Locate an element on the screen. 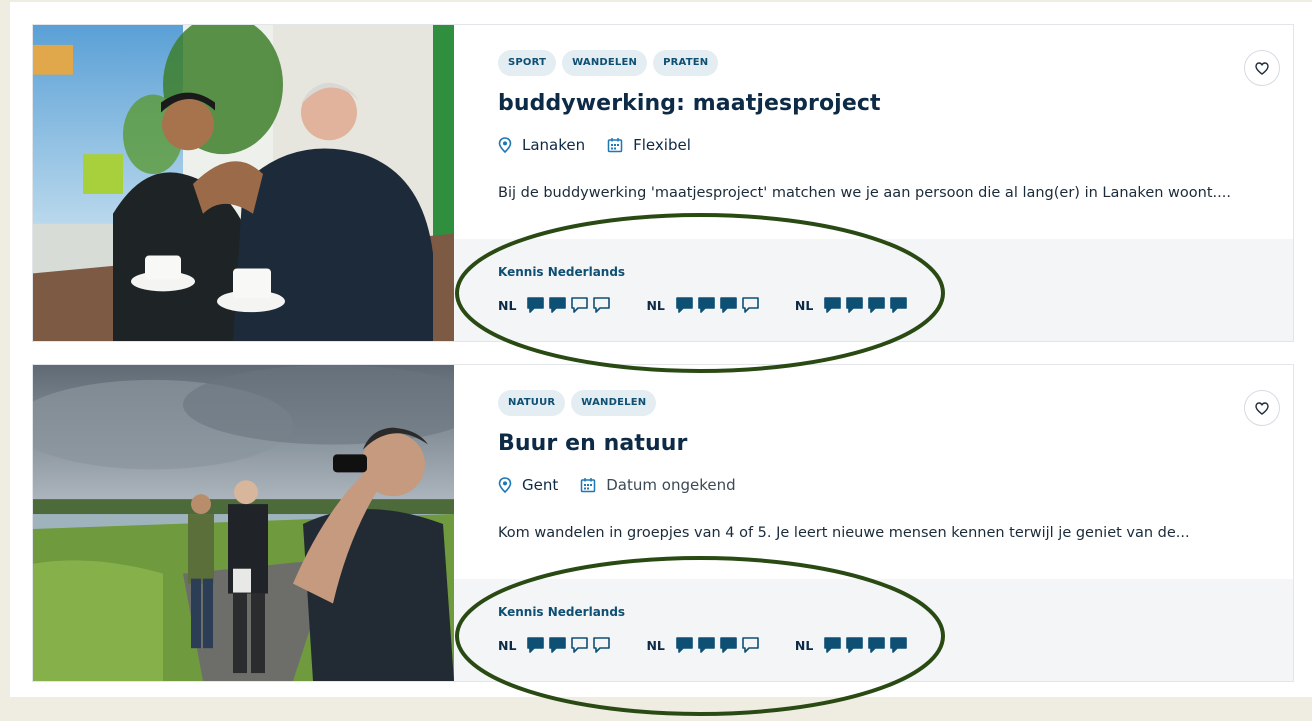 Image resolution: width=1312 pixels, height=721 pixels. activity-date: Datum ongekend is located at coordinates (671, 485).